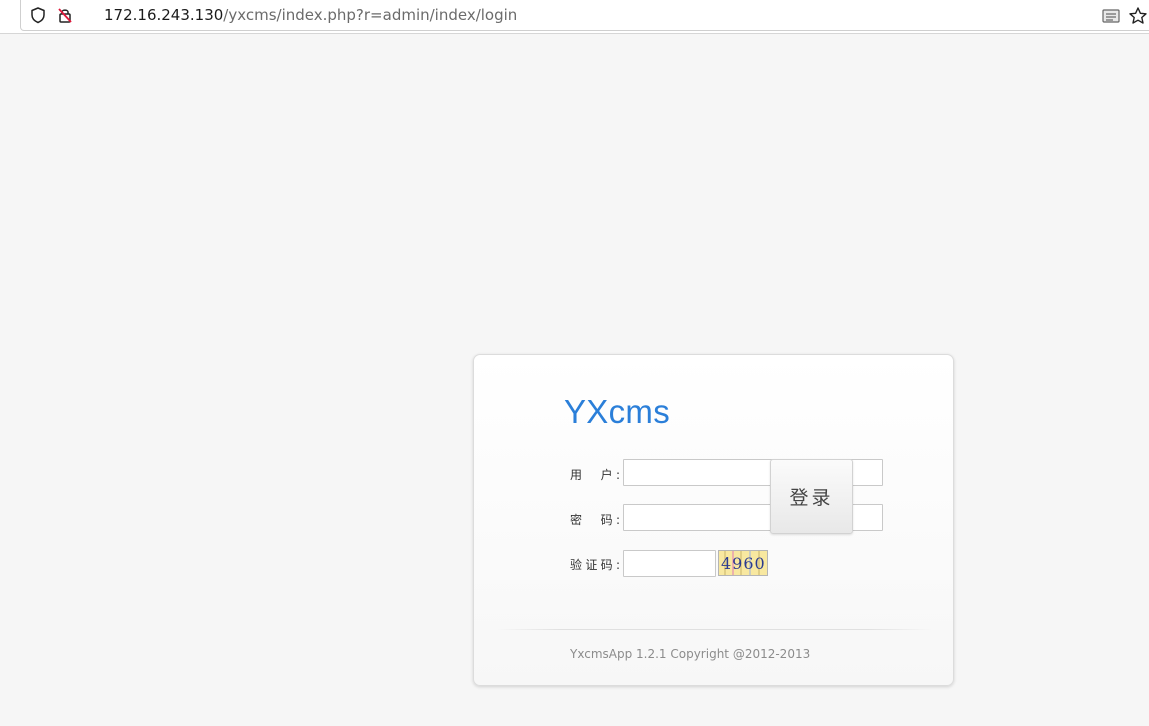 The image size is (1149, 726). What do you see at coordinates (617, 411) in the screenshot?
I see `site-logo: YXcms` at bounding box center [617, 411].